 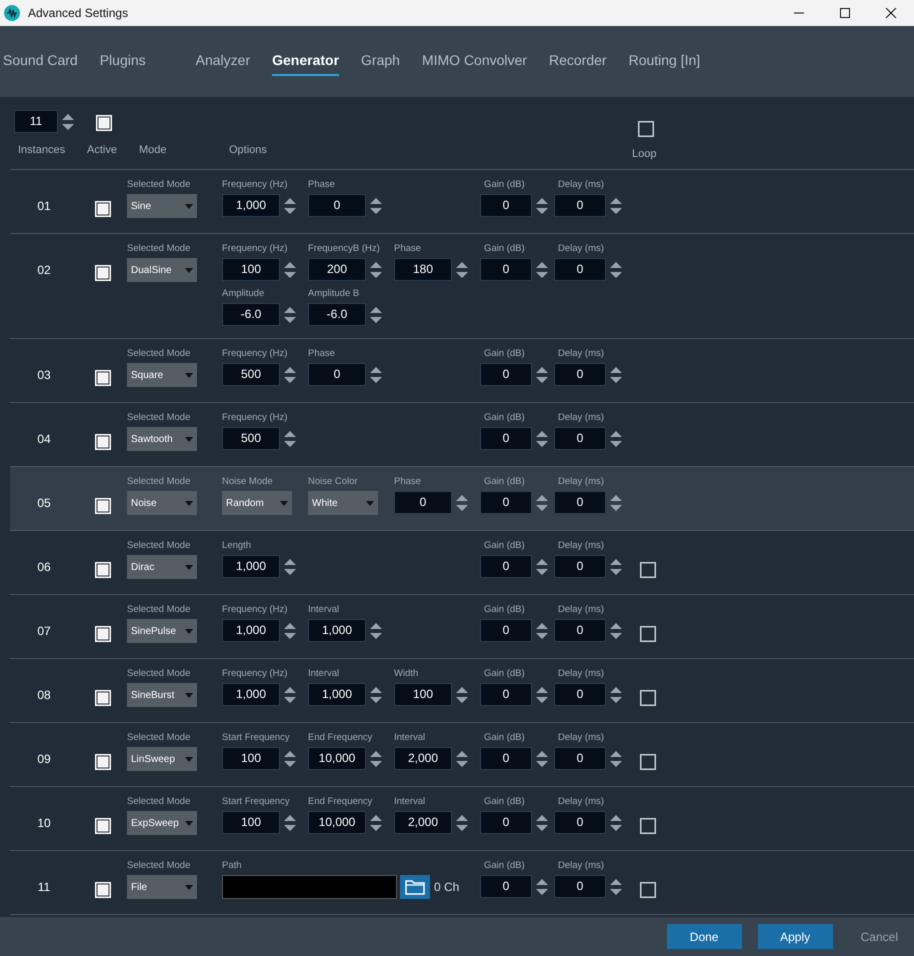 I want to click on tab: MIMO Convolver, so click(x=474, y=62).